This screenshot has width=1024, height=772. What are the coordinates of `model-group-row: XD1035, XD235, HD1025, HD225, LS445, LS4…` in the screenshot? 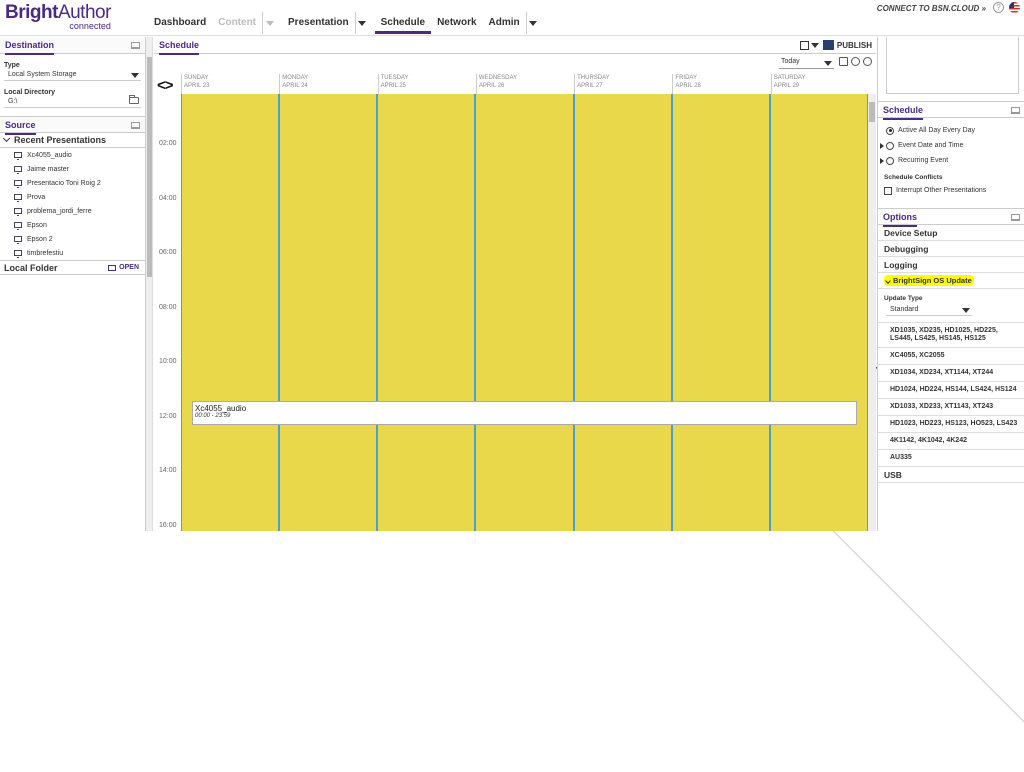 It's located at (951, 335).